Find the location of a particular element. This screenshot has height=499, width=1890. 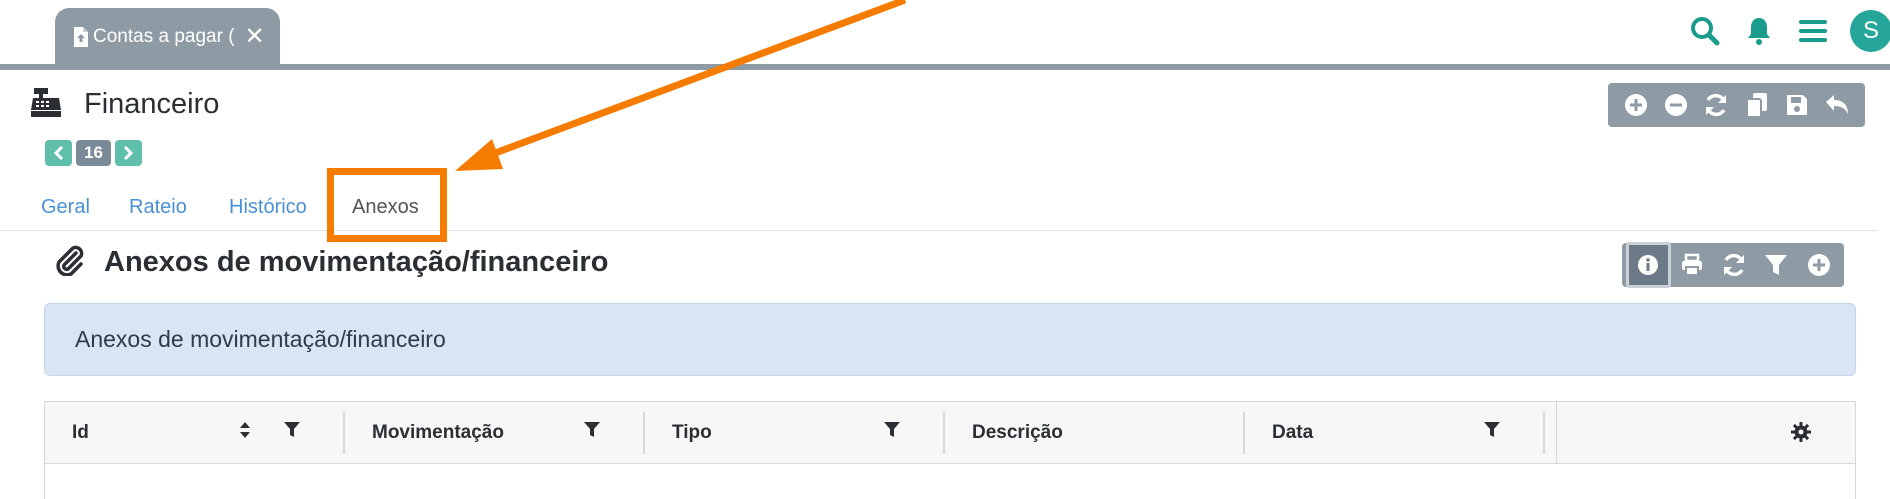

column-movimentacao: Movimentação is located at coordinates (495, 433).